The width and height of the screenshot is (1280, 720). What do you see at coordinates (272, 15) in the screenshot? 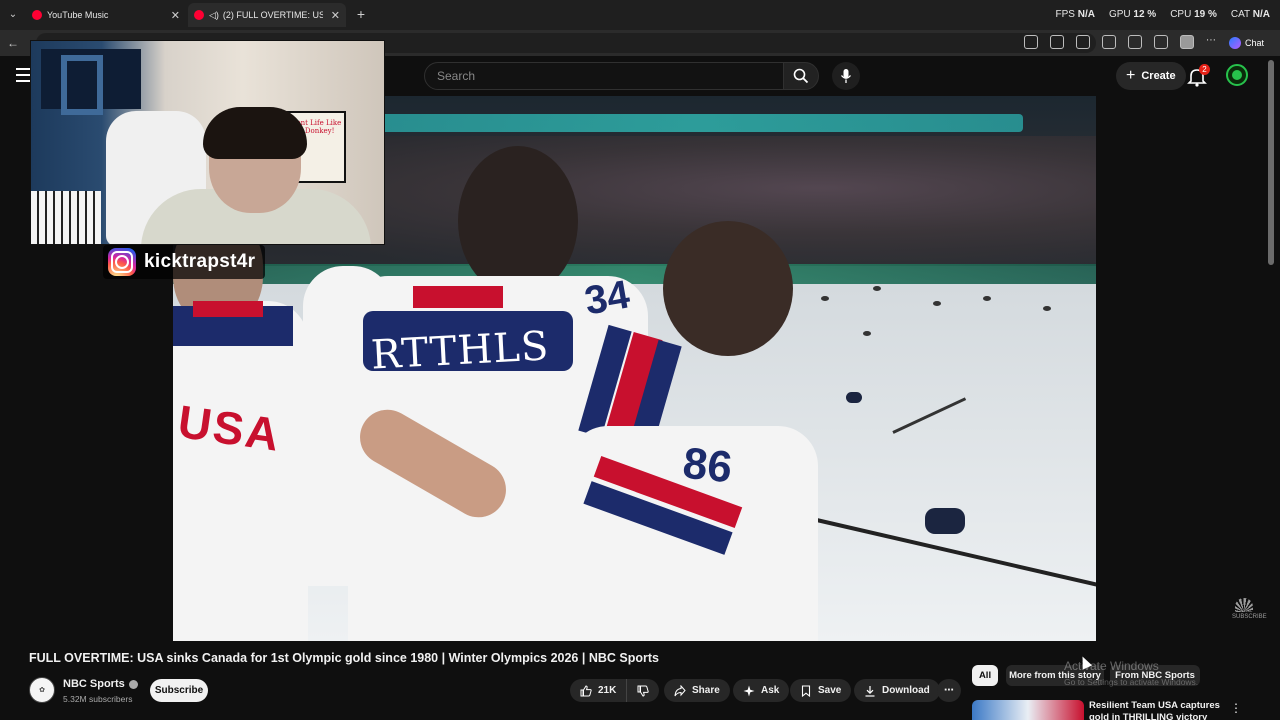
I see `tab-title: (2) FULL OVERTIME: USA sinks` at bounding box center [272, 15].